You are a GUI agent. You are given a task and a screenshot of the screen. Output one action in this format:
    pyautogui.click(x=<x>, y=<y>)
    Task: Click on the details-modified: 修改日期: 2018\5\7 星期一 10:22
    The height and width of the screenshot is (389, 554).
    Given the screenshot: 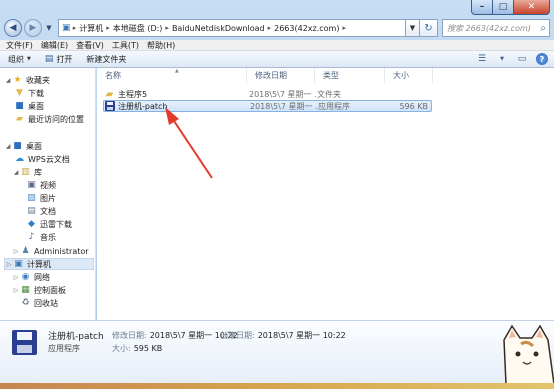 What is the action you would take?
    pyautogui.click(x=175, y=335)
    